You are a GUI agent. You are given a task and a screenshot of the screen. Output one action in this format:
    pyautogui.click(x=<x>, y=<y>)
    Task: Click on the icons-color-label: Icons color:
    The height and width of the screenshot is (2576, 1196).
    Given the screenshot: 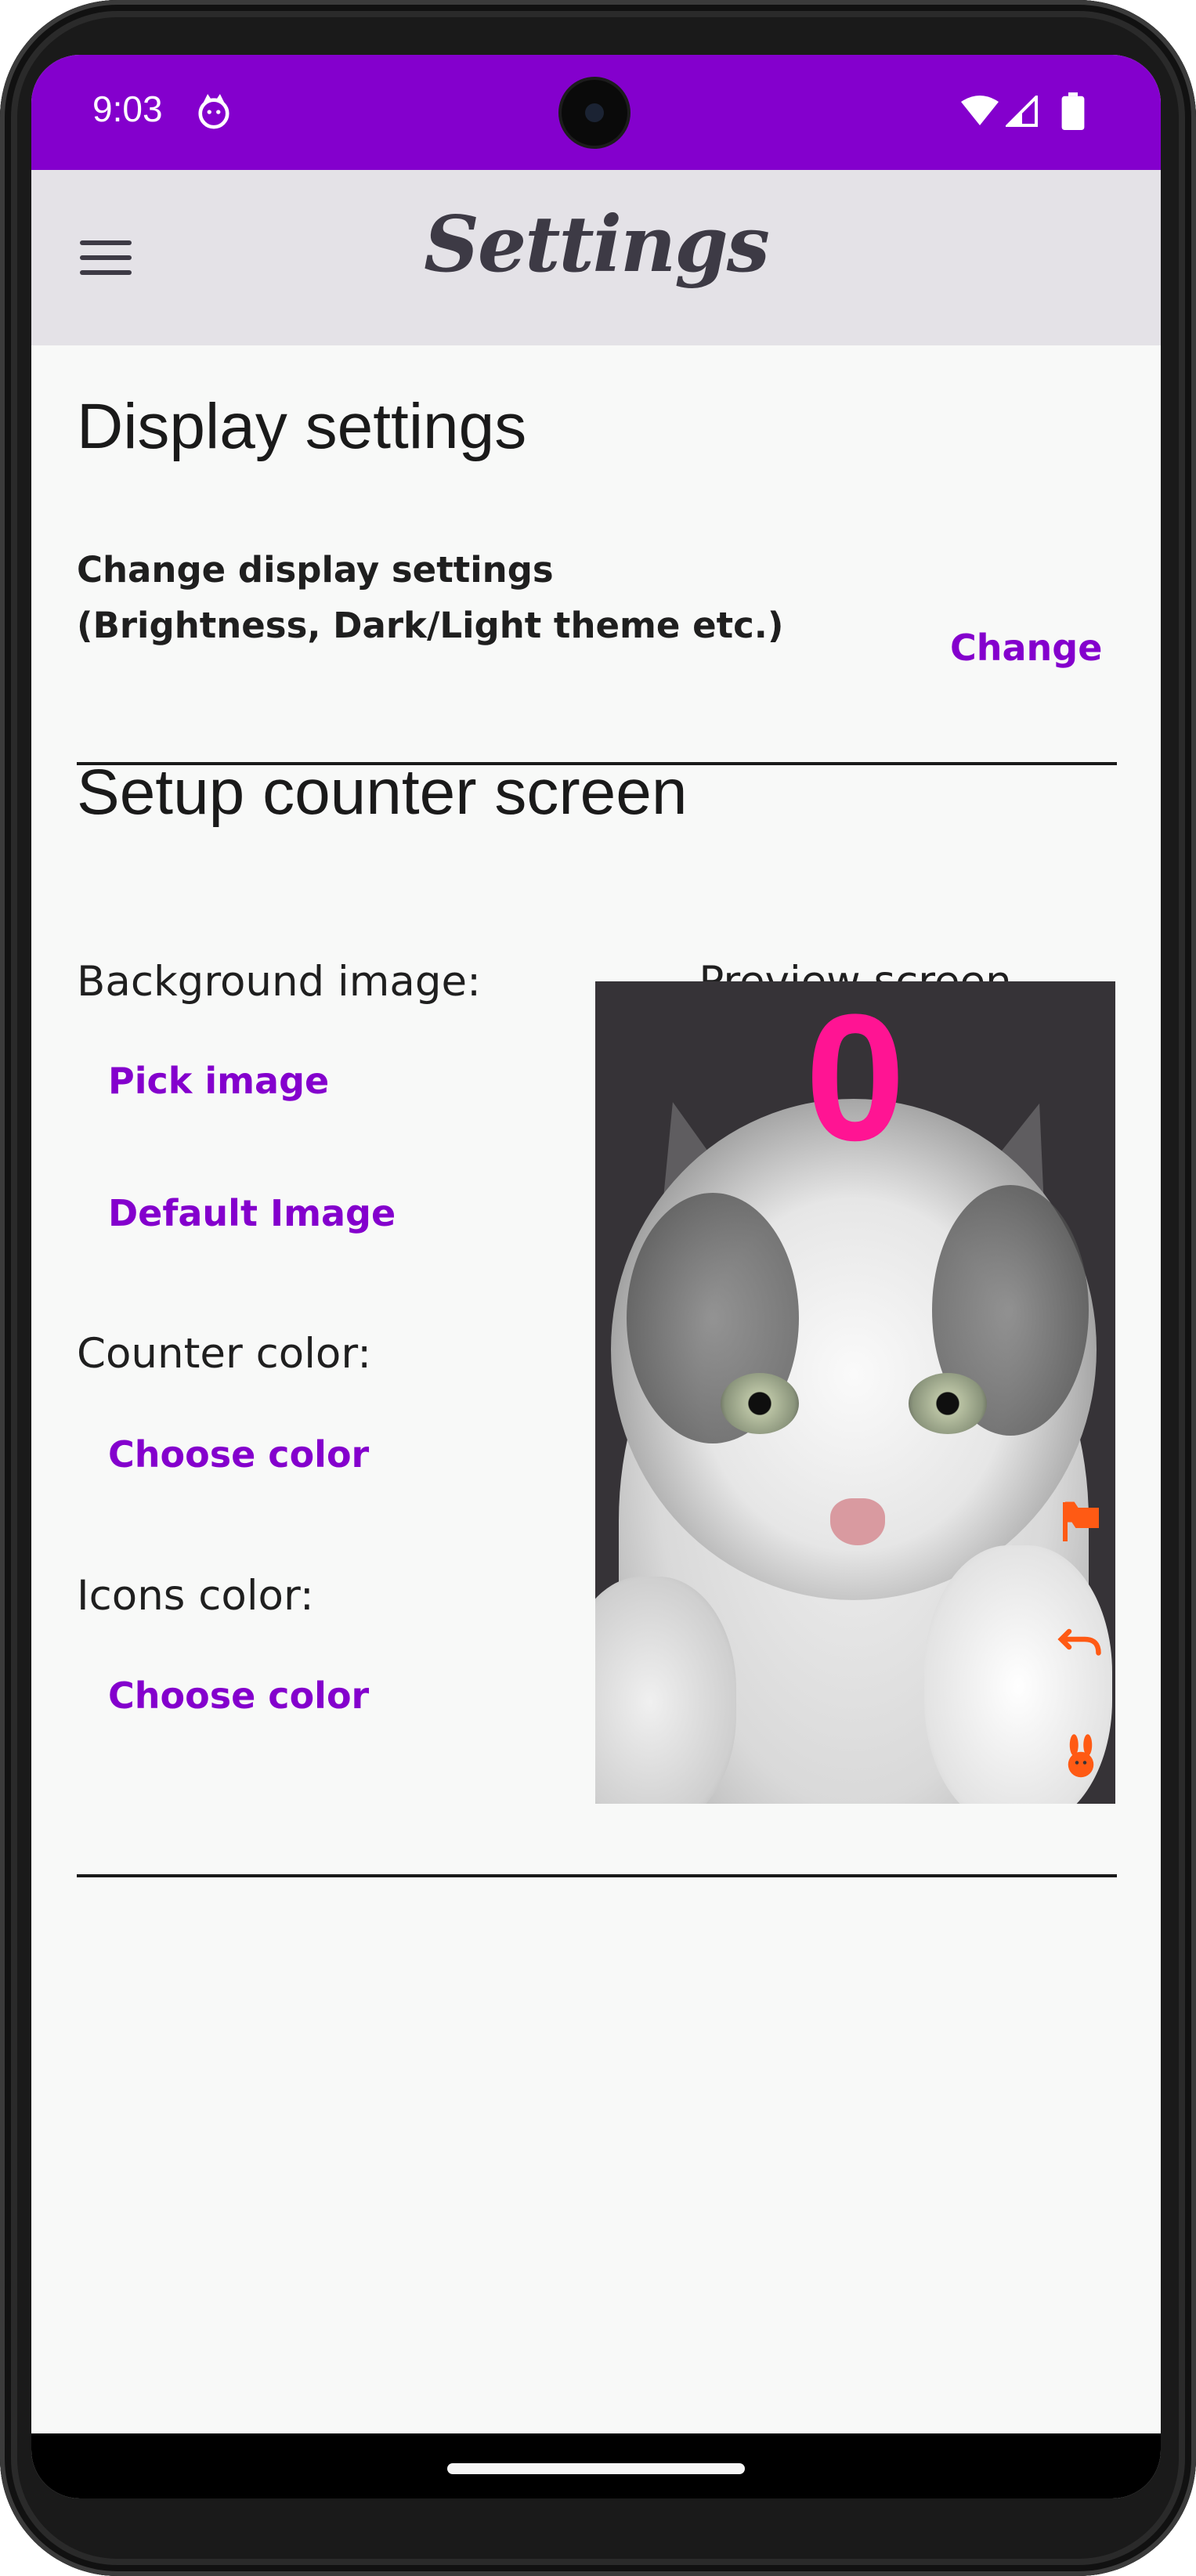 What is the action you would take?
    pyautogui.click(x=195, y=1596)
    